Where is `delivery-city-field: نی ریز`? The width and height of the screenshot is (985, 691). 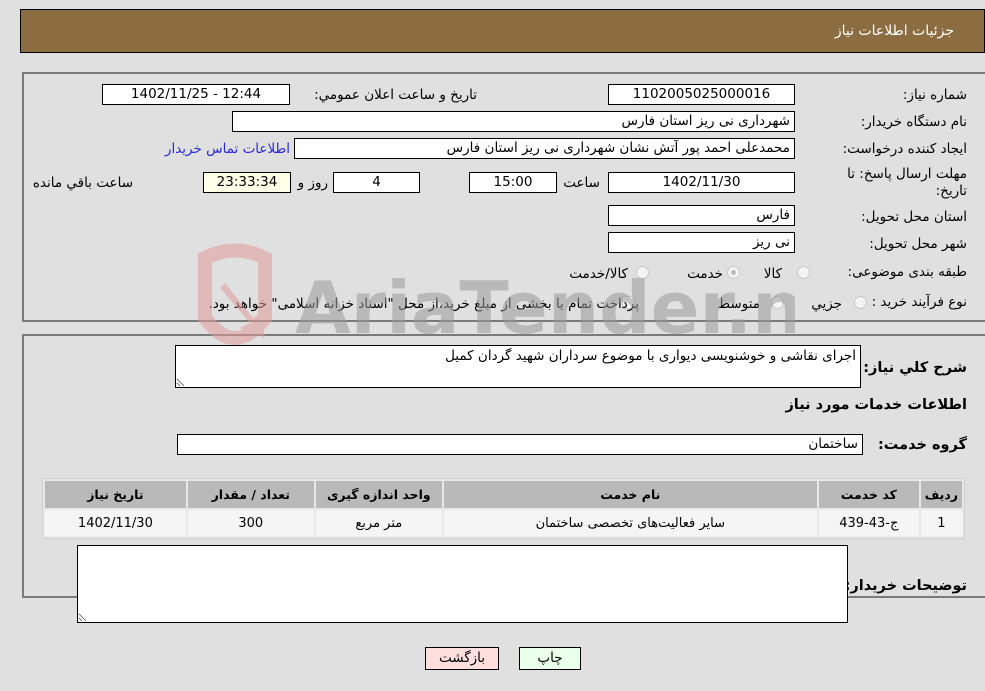
delivery-city-field: نی ریز is located at coordinates (701, 242).